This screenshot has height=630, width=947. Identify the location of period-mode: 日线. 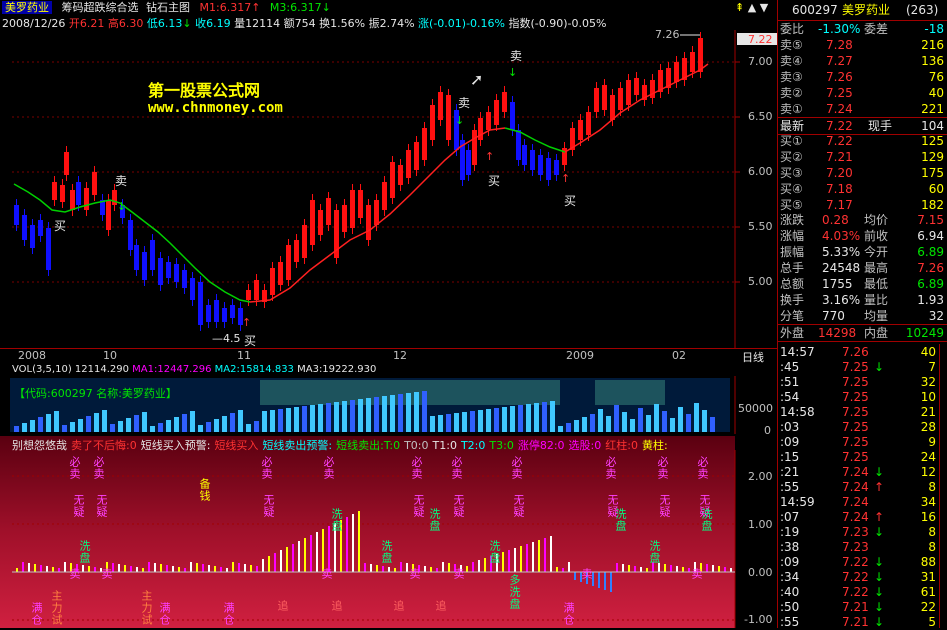
(753, 357).